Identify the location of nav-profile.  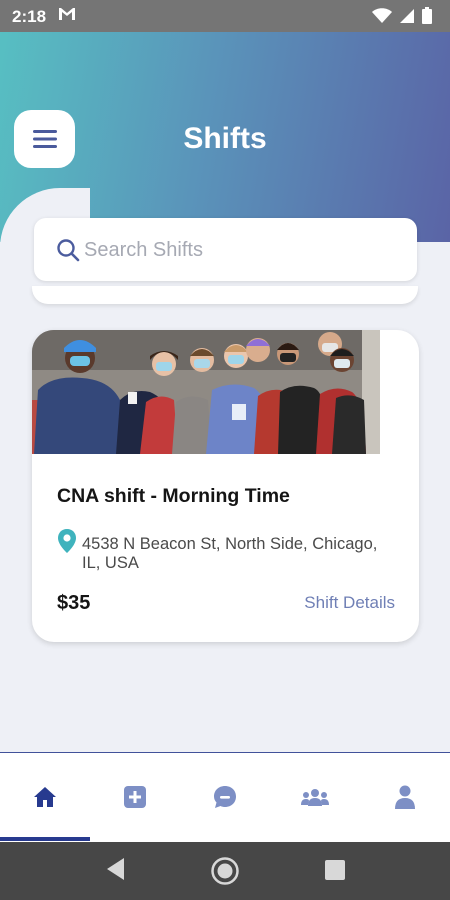
(405, 797).